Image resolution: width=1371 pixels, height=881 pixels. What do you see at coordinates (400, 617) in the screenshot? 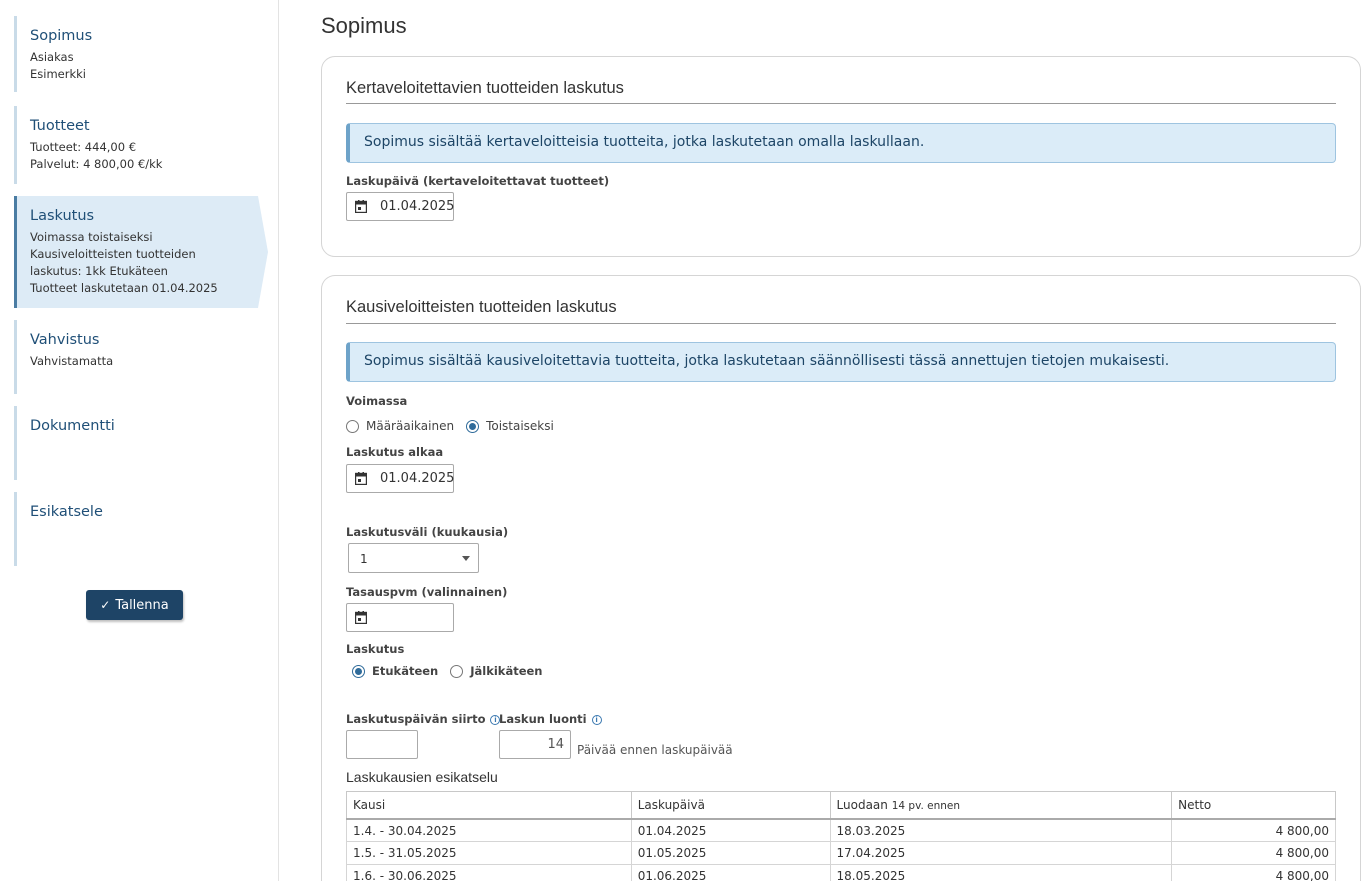
I see `alignment-date-input` at bounding box center [400, 617].